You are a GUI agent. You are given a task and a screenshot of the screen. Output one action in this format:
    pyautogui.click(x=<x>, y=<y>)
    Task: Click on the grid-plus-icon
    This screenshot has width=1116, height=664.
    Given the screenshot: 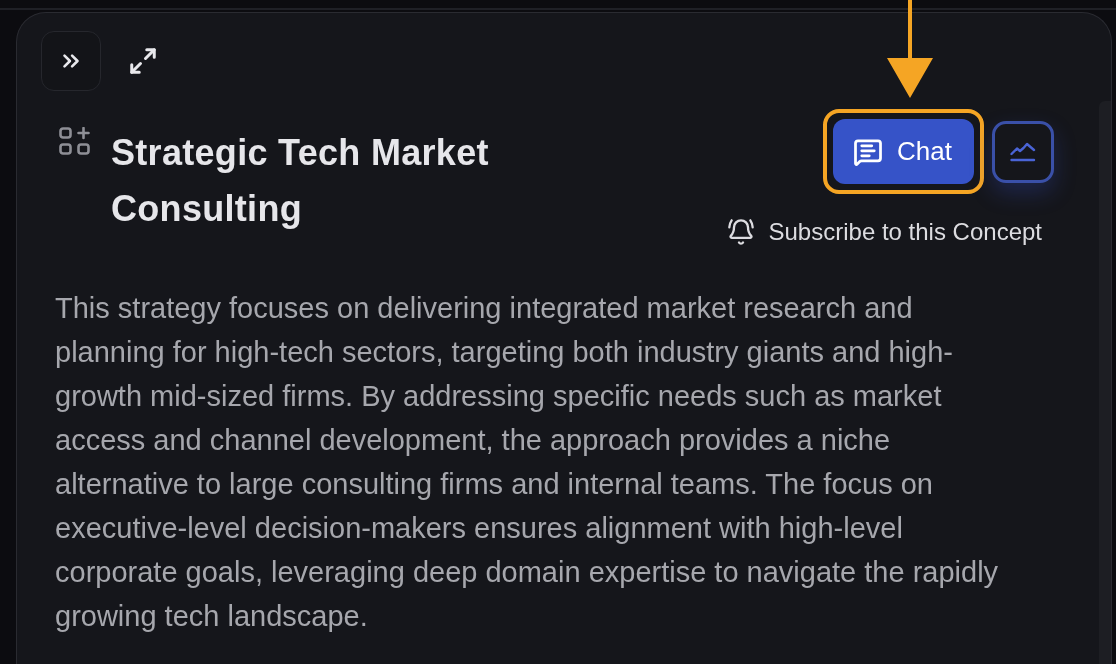 What is the action you would take?
    pyautogui.click(x=75, y=141)
    